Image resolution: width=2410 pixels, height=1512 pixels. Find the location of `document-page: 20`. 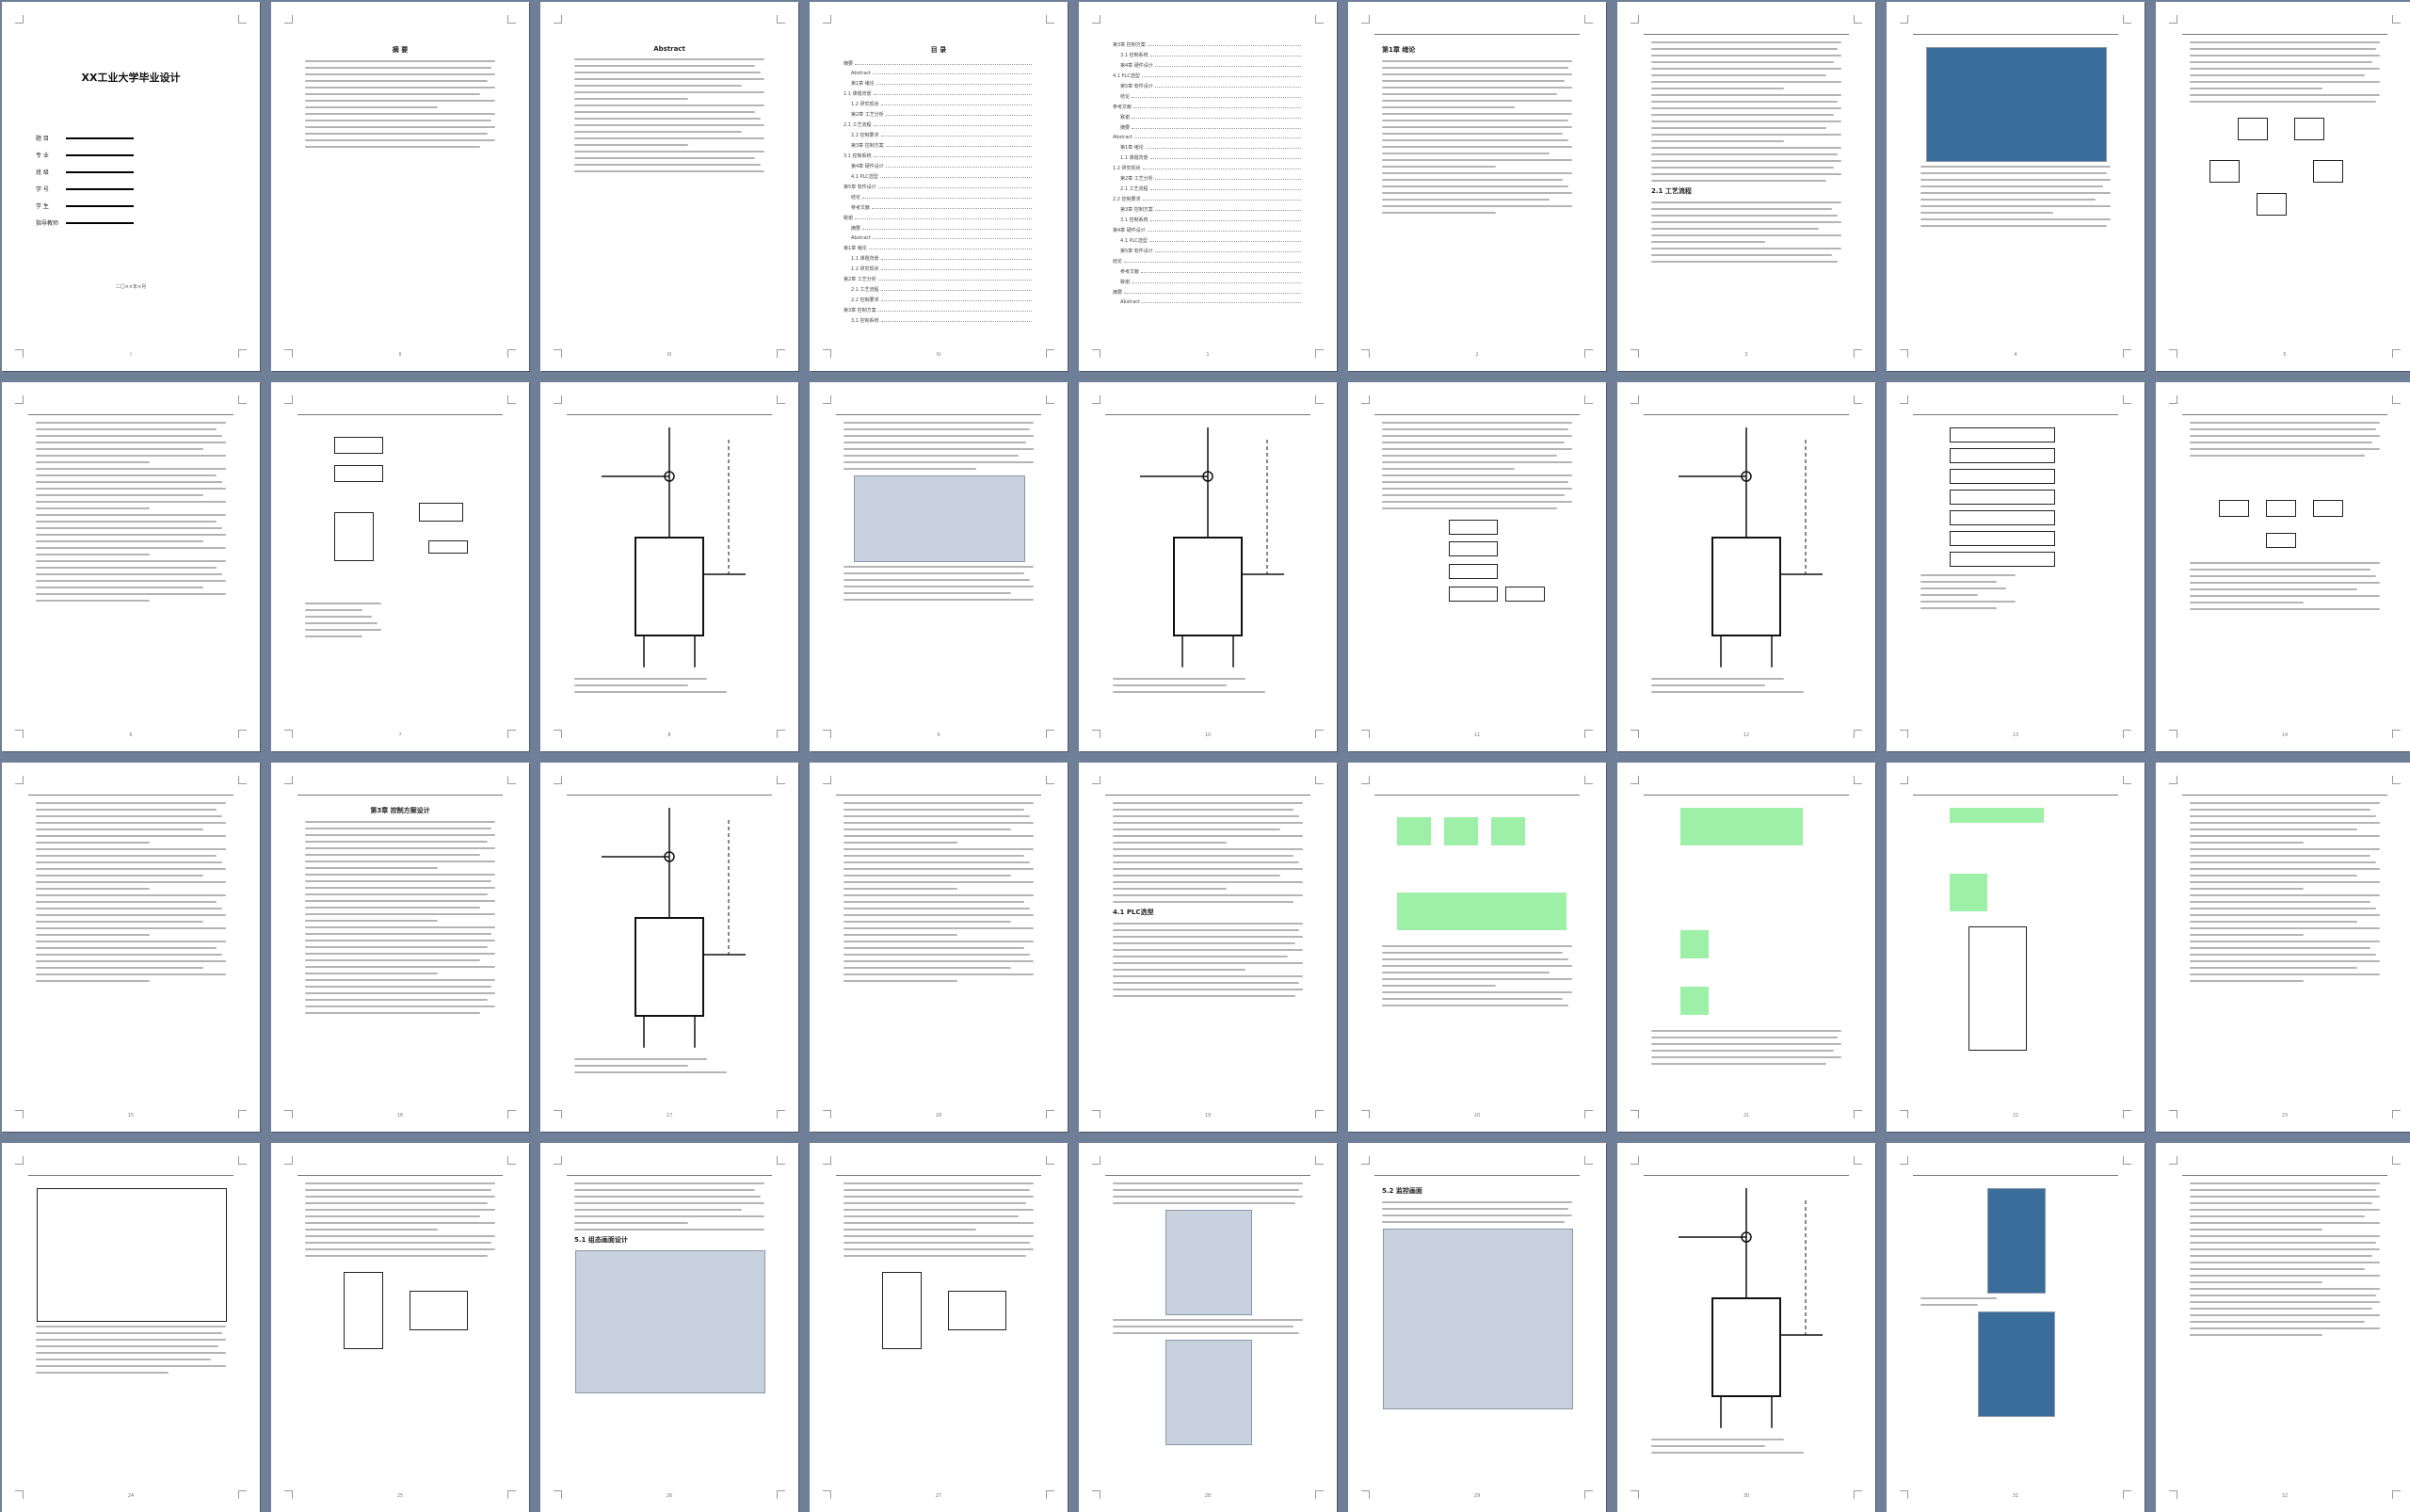

document-page: 20 is located at coordinates (1477, 947).